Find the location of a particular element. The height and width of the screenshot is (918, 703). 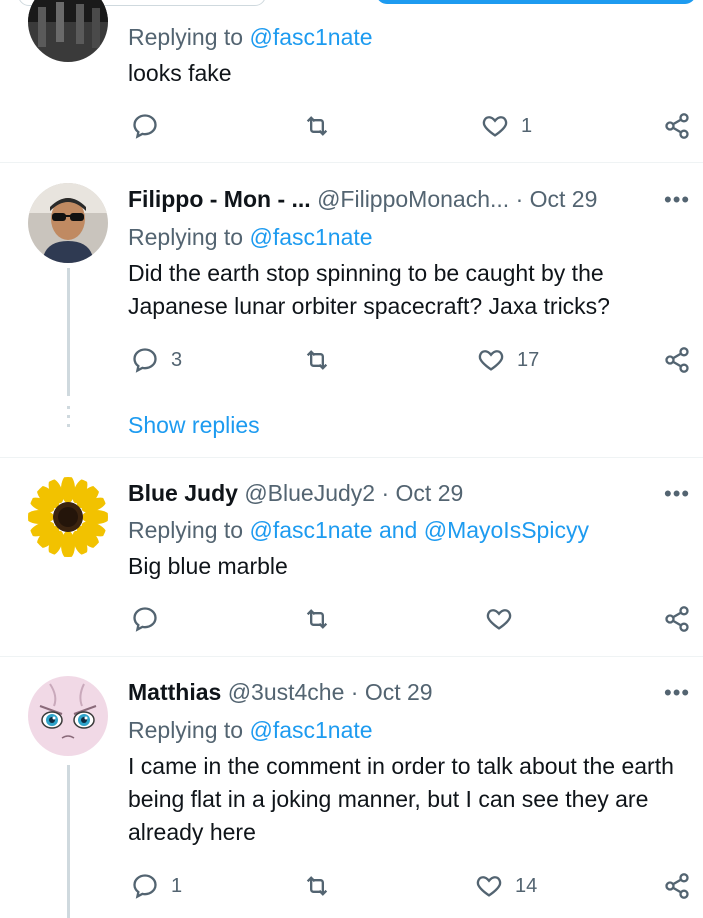

reply-button: 3 is located at coordinates (156, 360).